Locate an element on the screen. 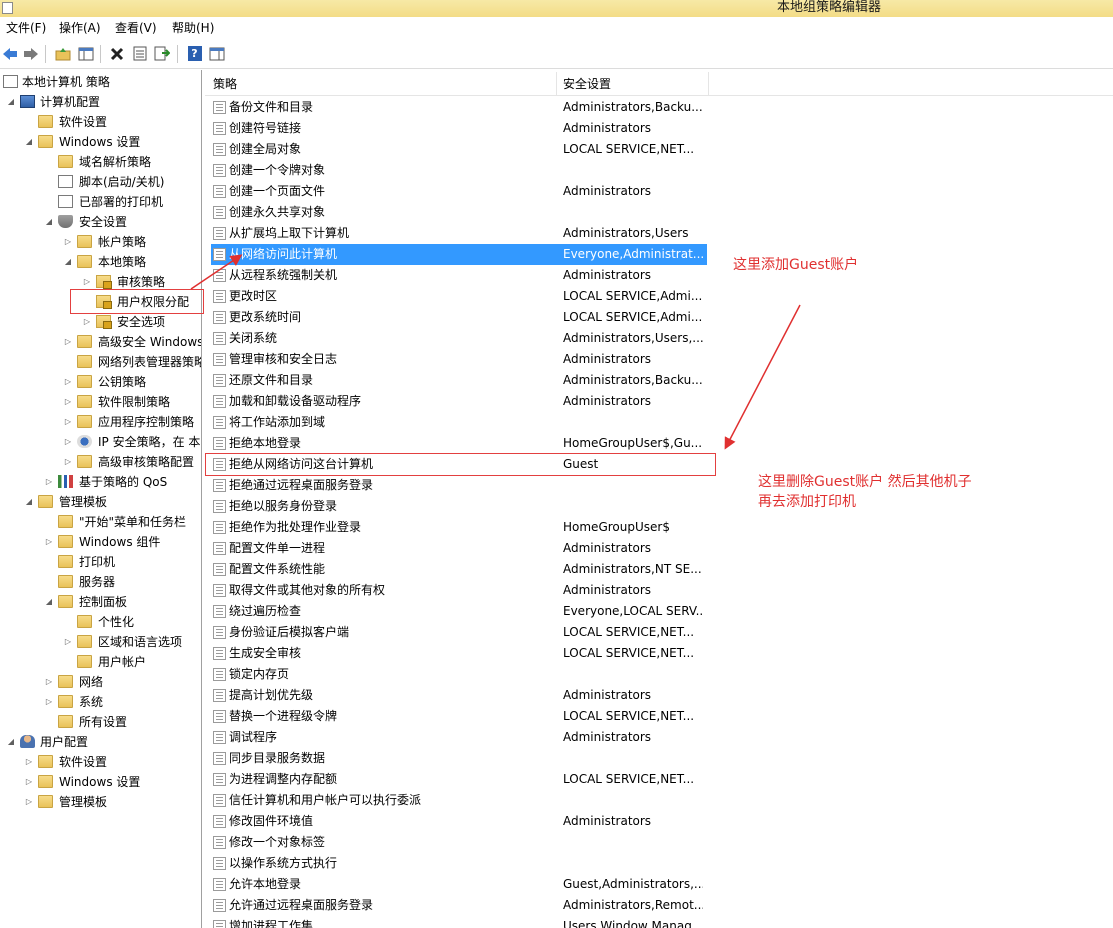 This screenshot has width=1113, height=928. policy-name: 创建一个页面文件 is located at coordinates (277, 191).